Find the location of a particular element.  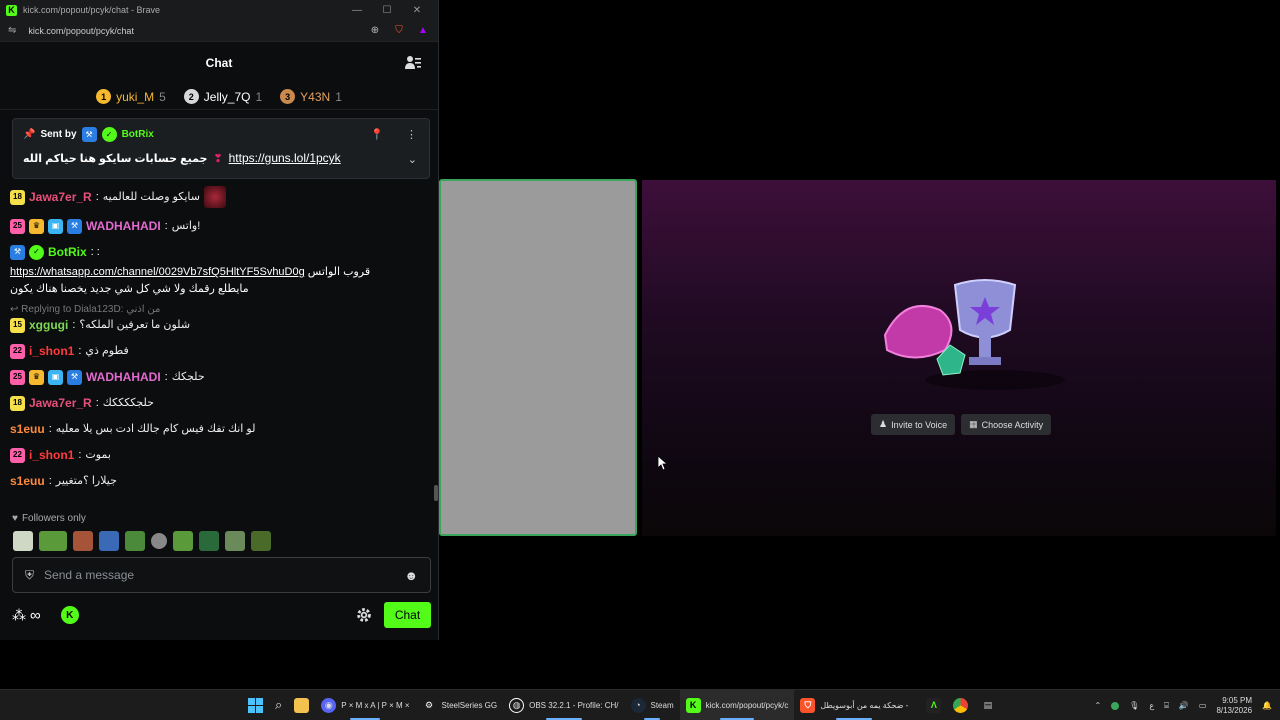

moderator-badge-icon: ⚒ is located at coordinates (17, 252).